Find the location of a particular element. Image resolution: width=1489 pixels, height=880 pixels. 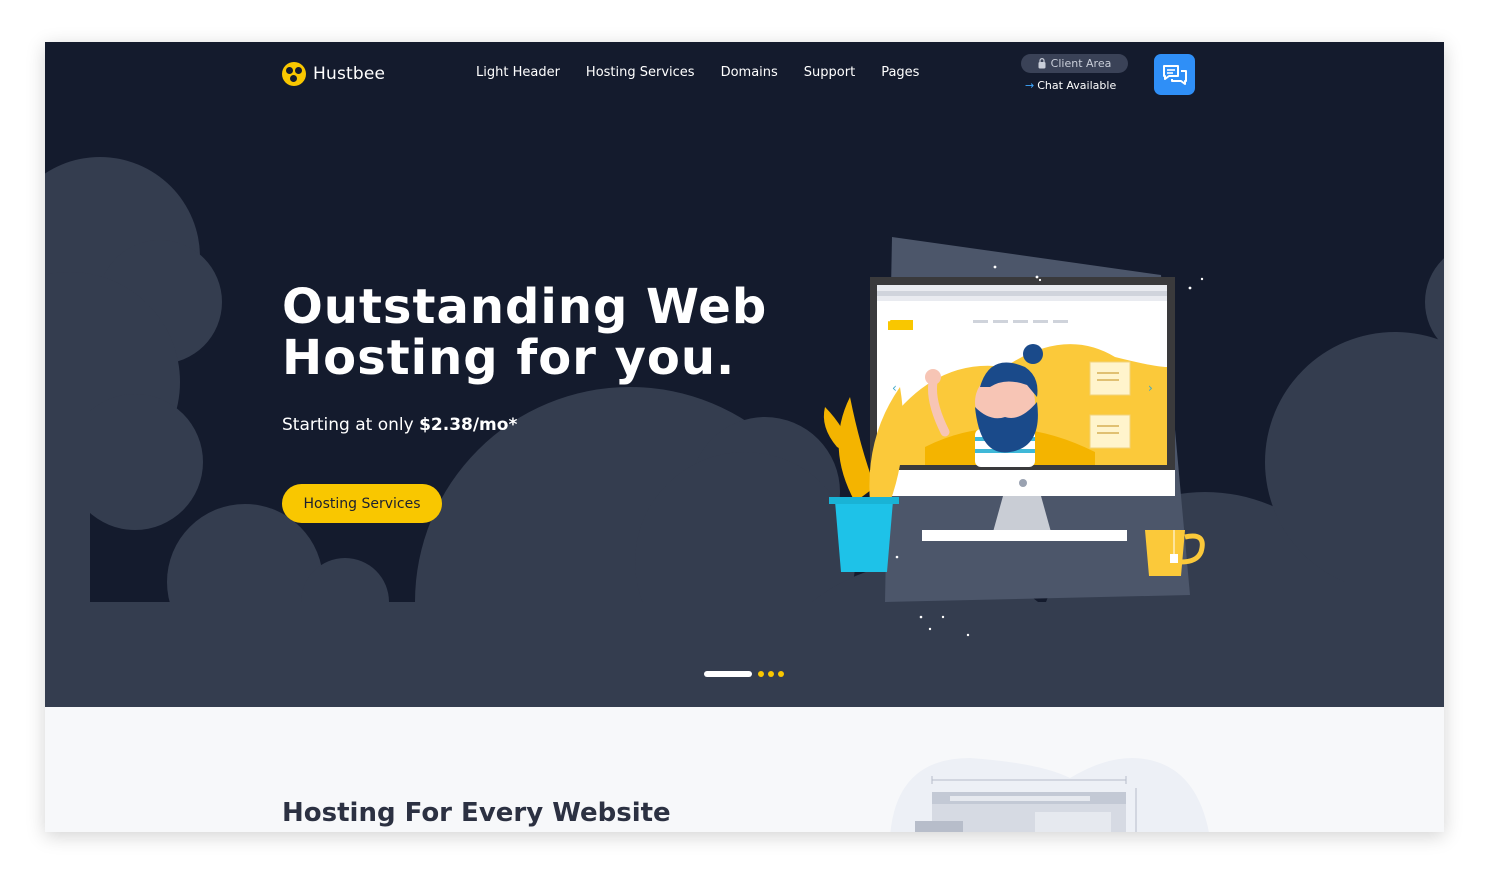

nav-item-domains: Domains is located at coordinates (749, 72).